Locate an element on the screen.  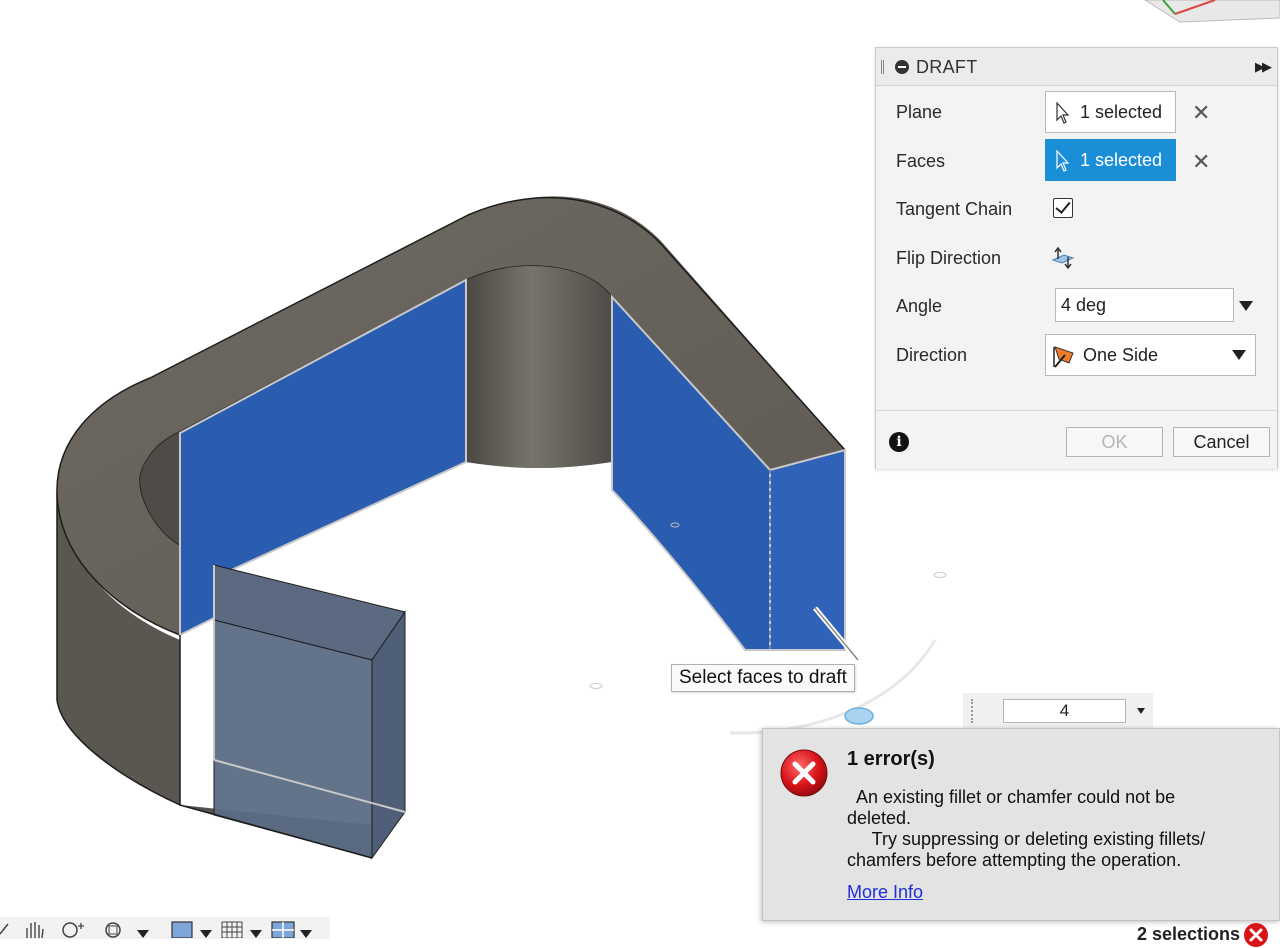
direction-select: One Side is located at coordinates (1150, 355).